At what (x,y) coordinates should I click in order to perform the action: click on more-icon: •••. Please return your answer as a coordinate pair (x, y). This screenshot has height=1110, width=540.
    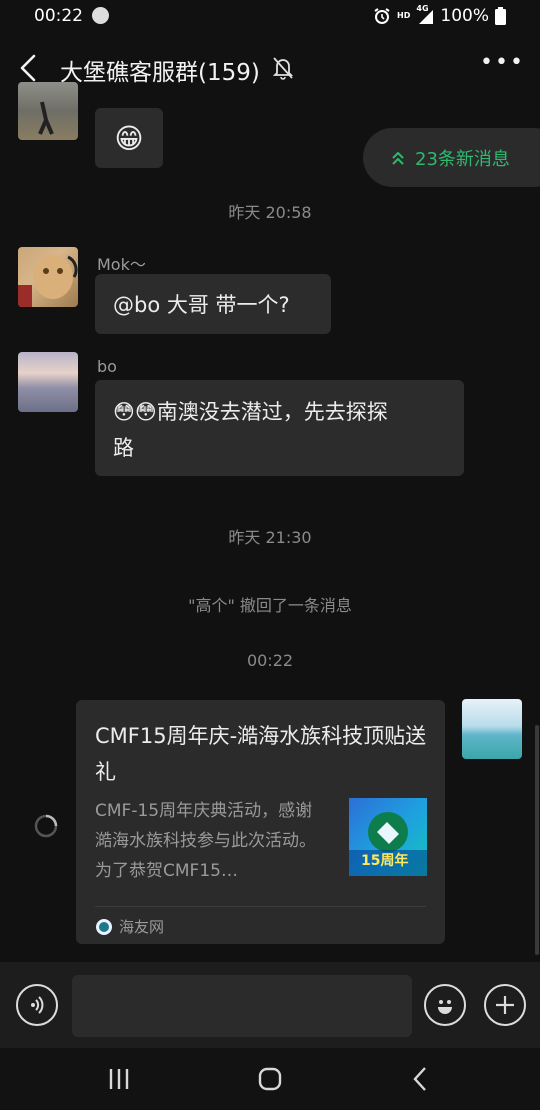
    Looking at the image, I should click on (502, 62).